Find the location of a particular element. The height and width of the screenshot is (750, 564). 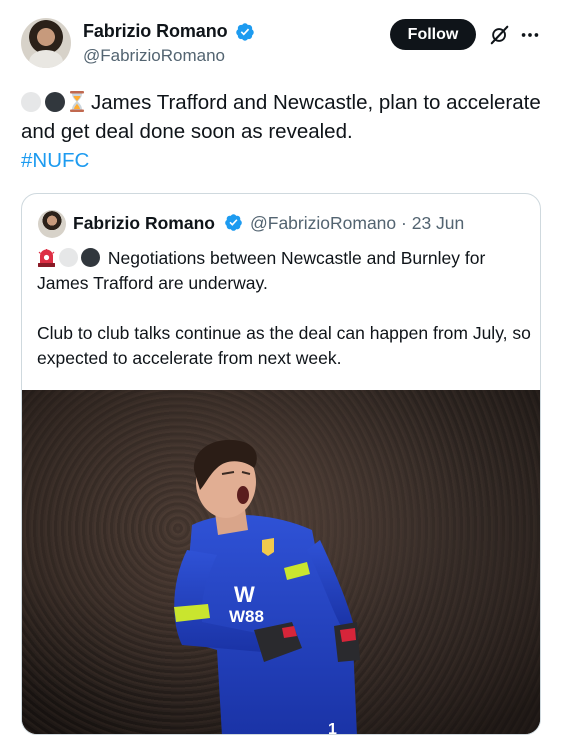

more-icon is located at coordinates (530, 35).